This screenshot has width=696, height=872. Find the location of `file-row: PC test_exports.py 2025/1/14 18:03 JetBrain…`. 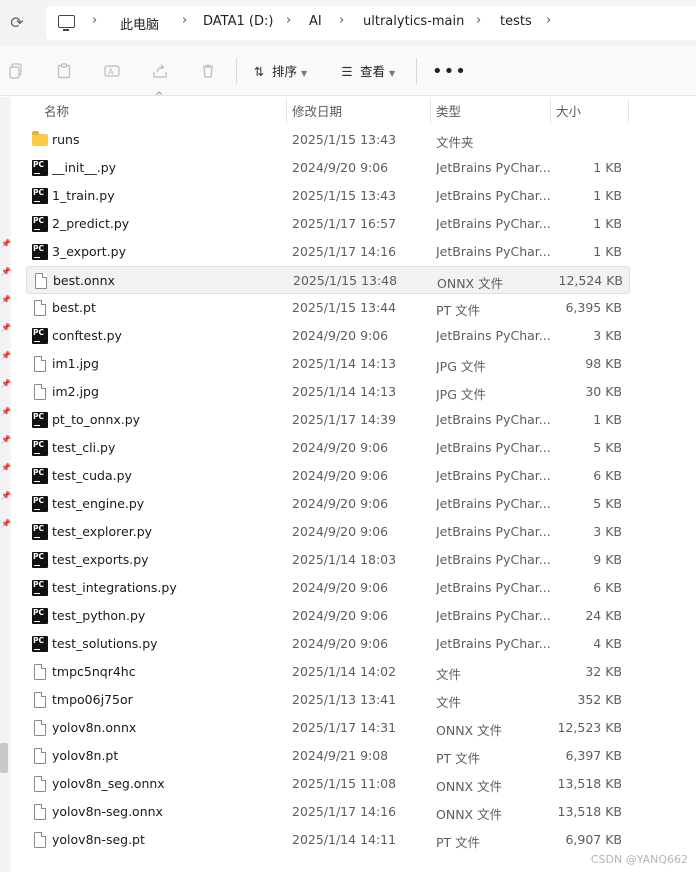

file-row: PC test_exports.py 2025/1/14 18:03 JetBrain… is located at coordinates (328, 560).